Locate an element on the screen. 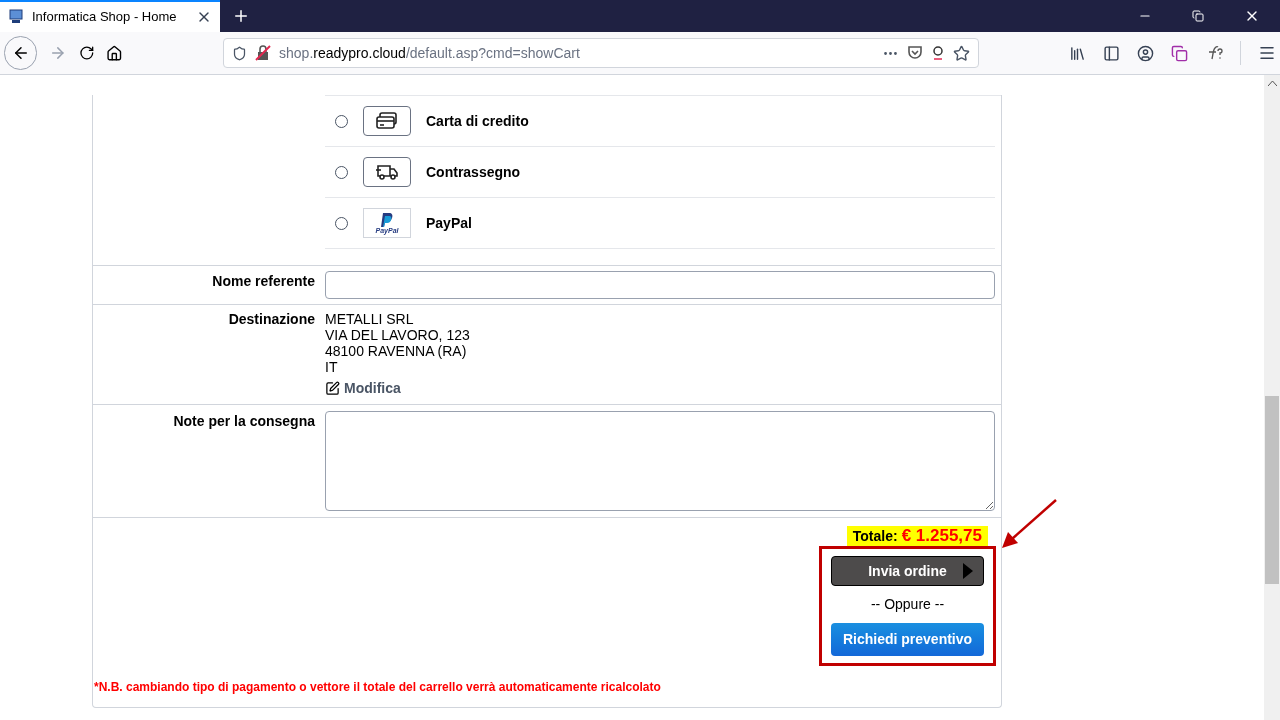 The image size is (1280, 720). bookmark-star-icon is located at coordinates (961, 53).